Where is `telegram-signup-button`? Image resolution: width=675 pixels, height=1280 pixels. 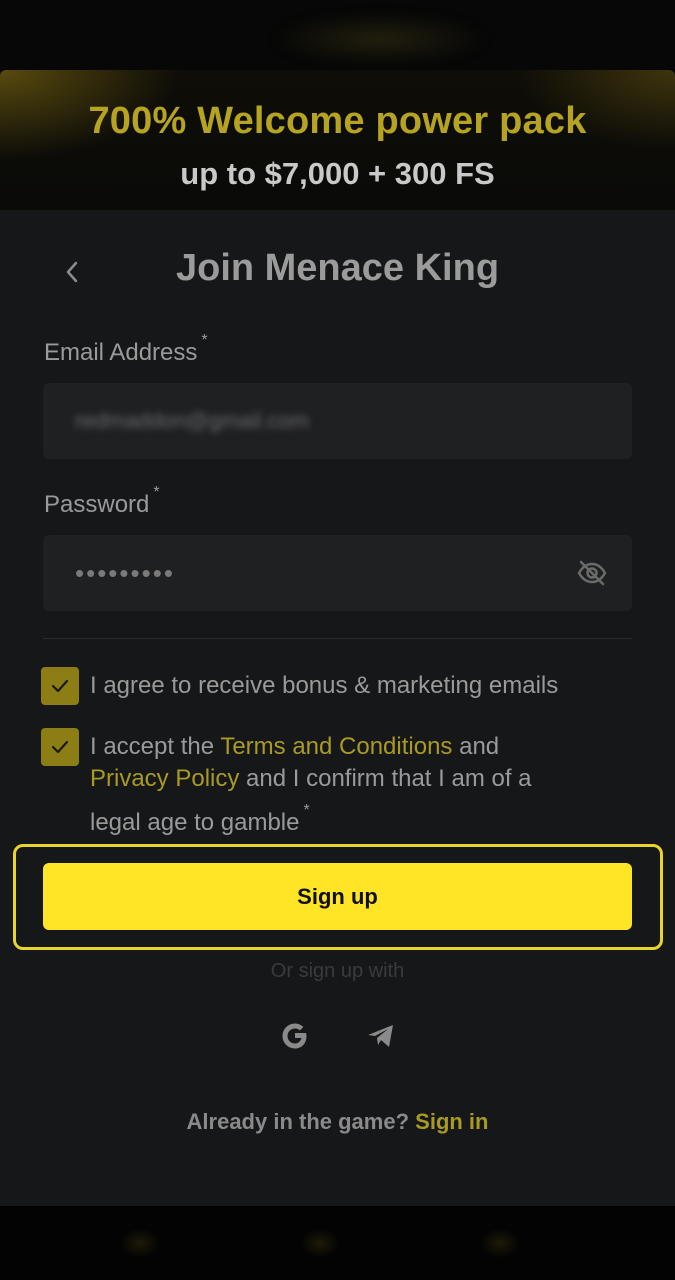 telegram-signup-button is located at coordinates (381, 1036).